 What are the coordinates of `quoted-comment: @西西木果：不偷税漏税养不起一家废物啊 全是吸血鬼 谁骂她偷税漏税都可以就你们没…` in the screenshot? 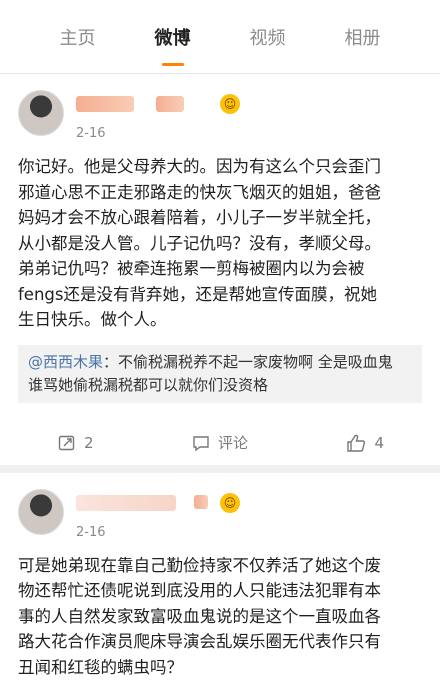 It's located at (220, 374).